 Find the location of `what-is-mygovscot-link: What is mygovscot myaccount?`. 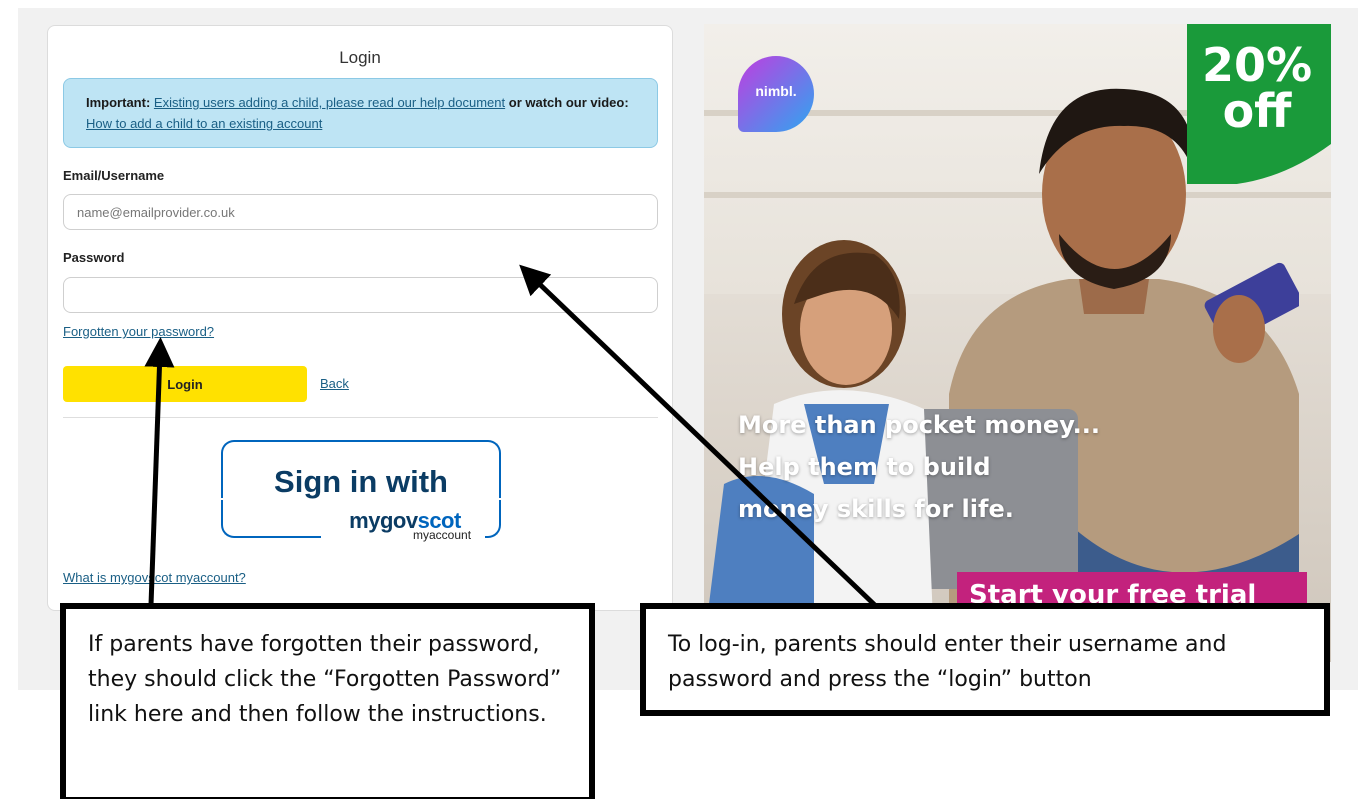

what-is-mygovscot-link: What is mygovscot myaccount? is located at coordinates (154, 577).